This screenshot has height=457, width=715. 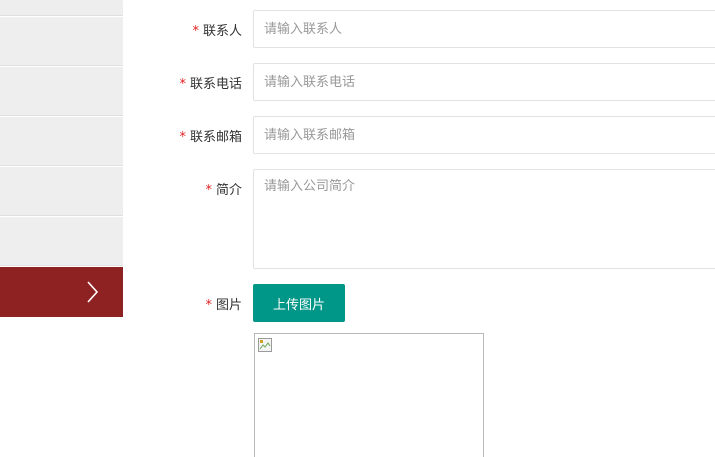 What do you see at coordinates (196, 188) in the screenshot?
I see `intro-label: * 简介` at bounding box center [196, 188].